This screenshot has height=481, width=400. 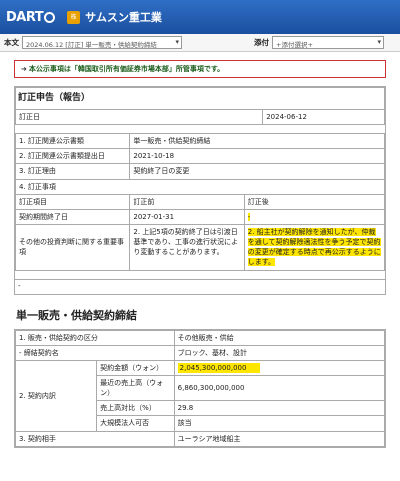 What do you see at coordinates (219, 367) in the screenshot?
I see `contract-amount-text: 2,045,300,000,000` at bounding box center [219, 367].